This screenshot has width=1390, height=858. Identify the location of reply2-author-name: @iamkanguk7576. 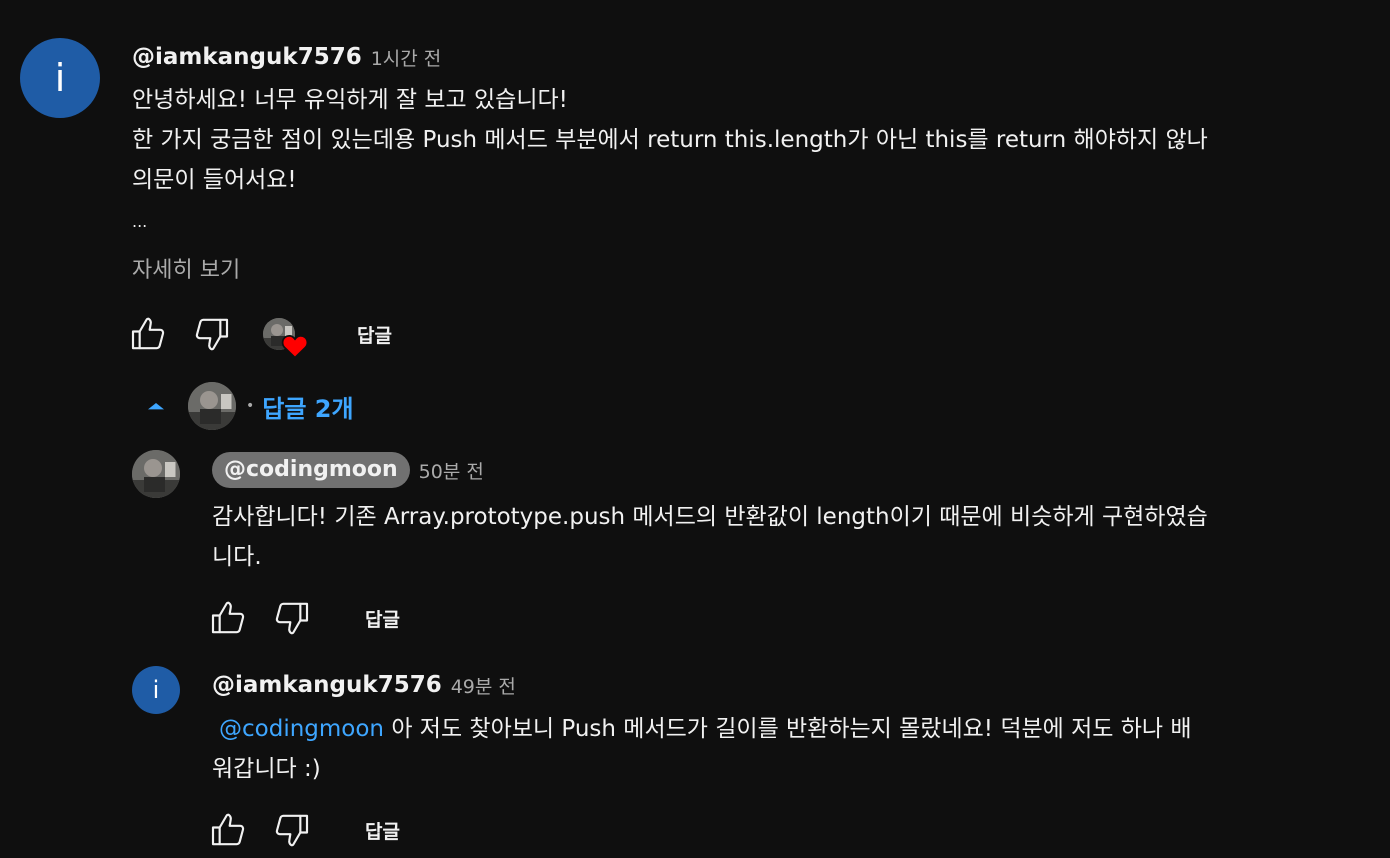
(327, 685).